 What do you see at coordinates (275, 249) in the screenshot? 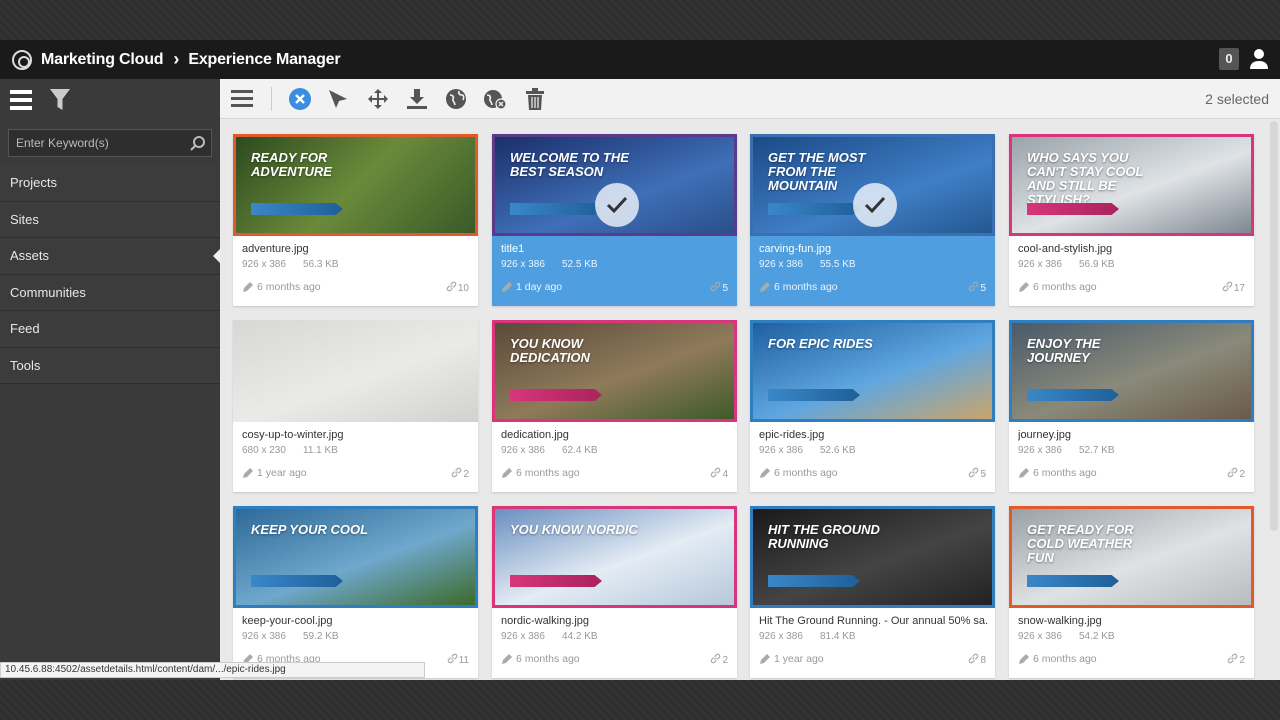
I see `asset-filename: adventure.jpg` at bounding box center [275, 249].